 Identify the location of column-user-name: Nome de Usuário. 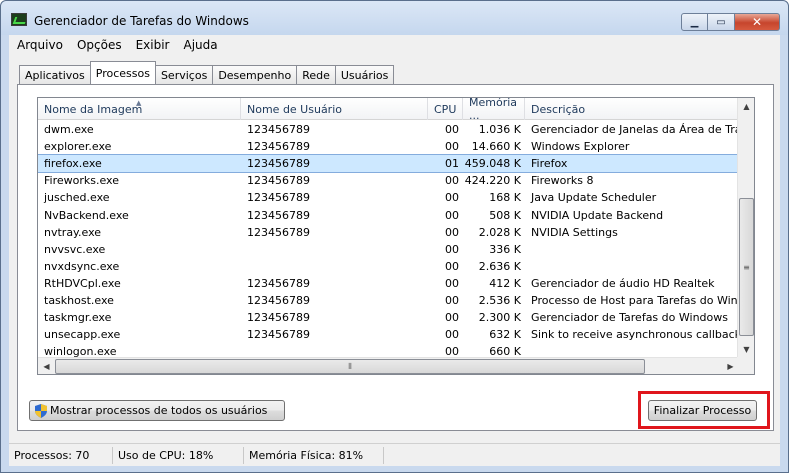
(334, 109).